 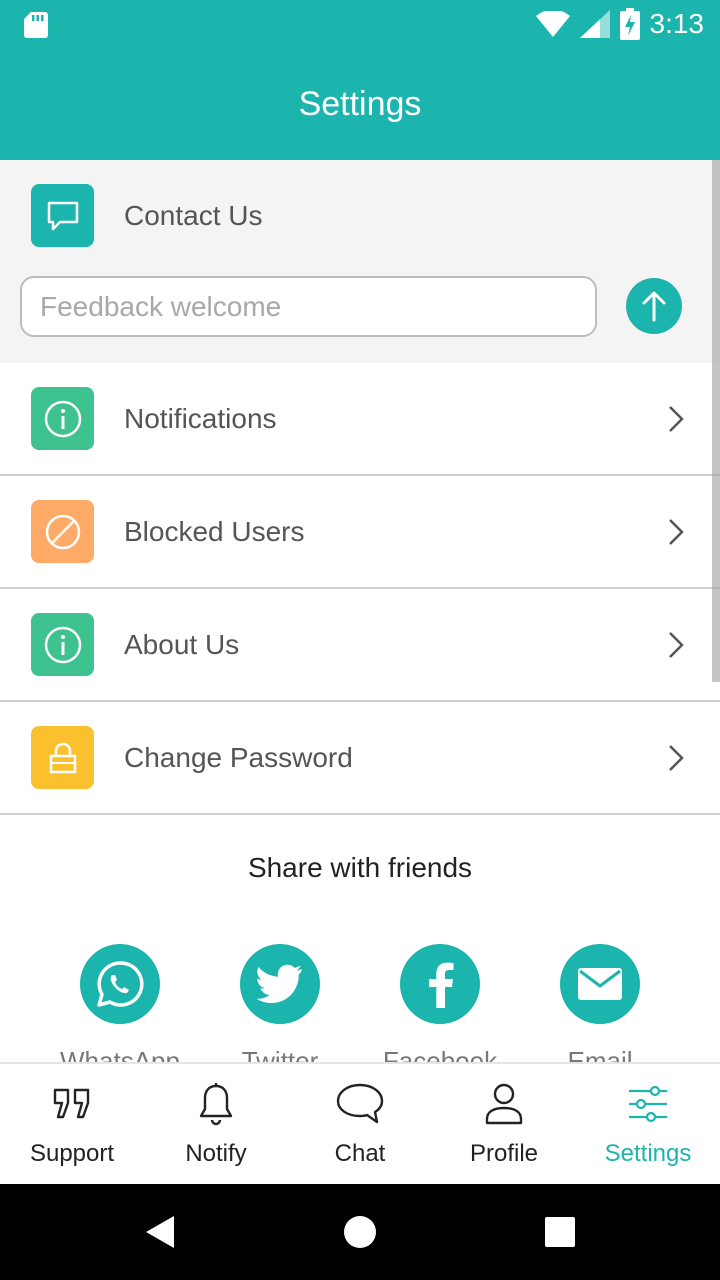 What do you see at coordinates (36, 25) in the screenshot?
I see `sd-card-icon` at bounding box center [36, 25].